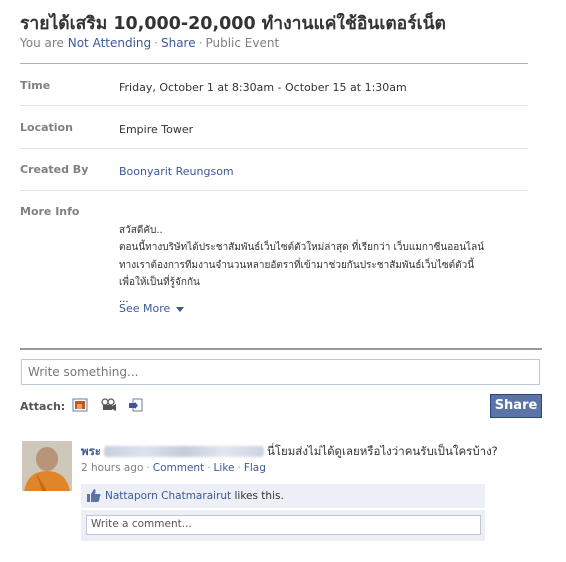 This screenshot has width=566, height=562. What do you see at coordinates (145, 308) in the screenshot?
I see `see-more-label: See More` at bounding box center [145, 308].